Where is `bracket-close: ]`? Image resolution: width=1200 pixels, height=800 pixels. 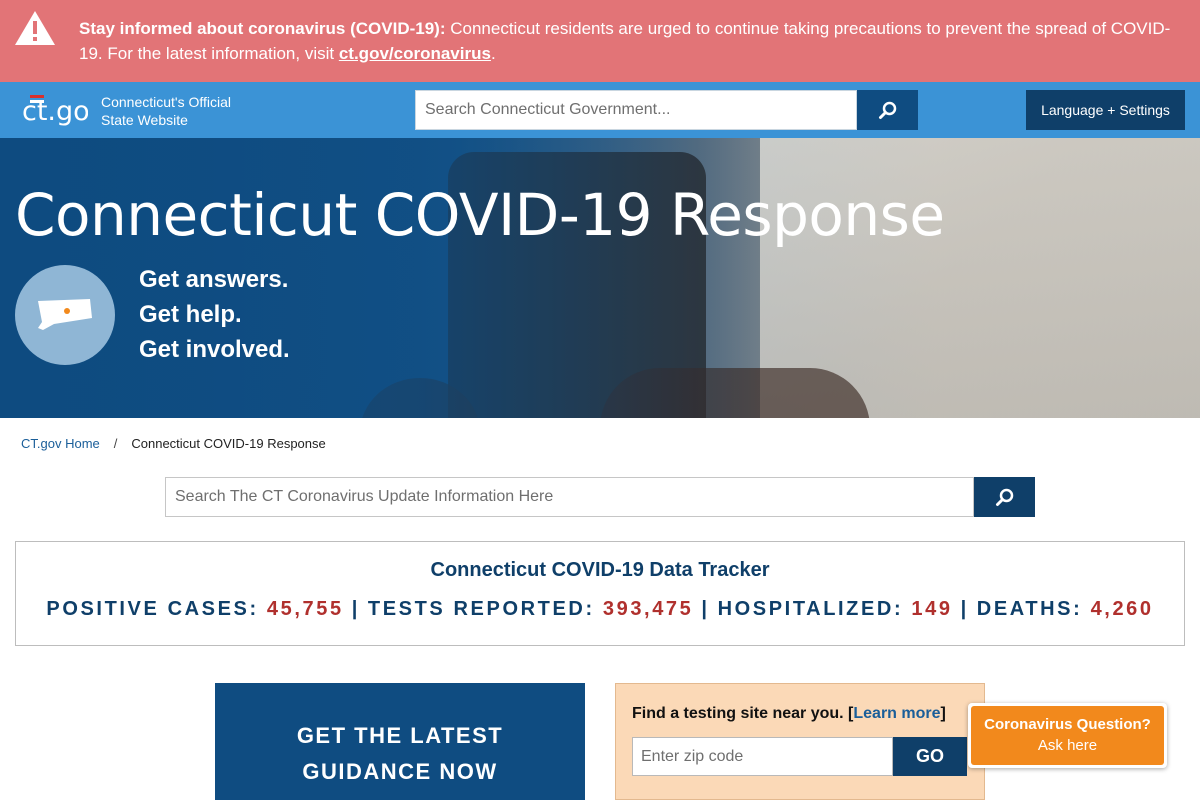
bracket-close: ] is located at coordinates (943, 713).